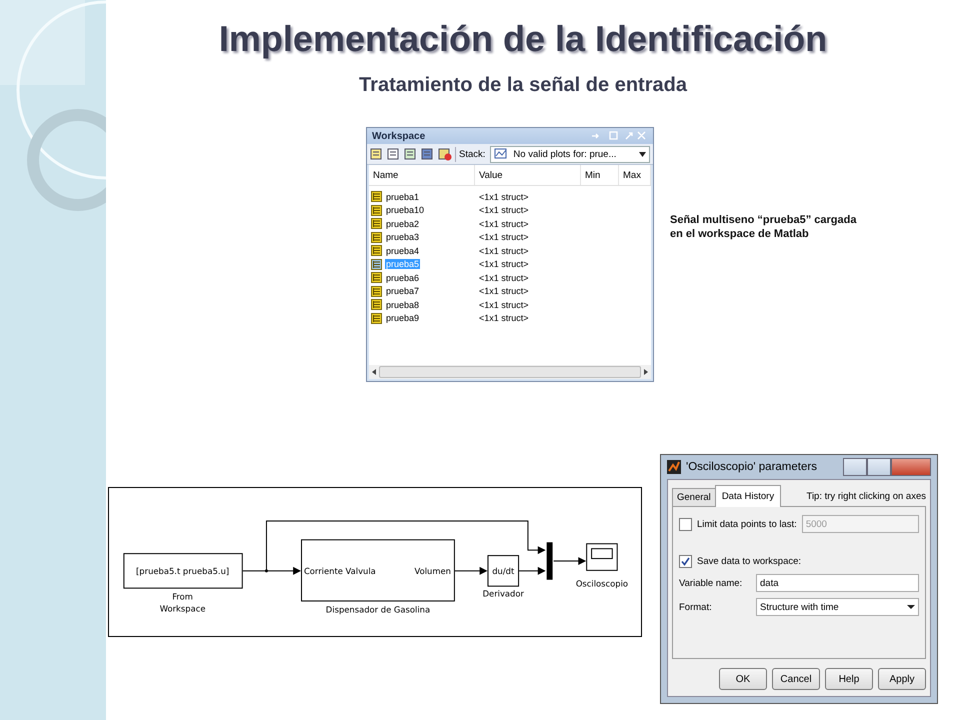  I want to click on port-label: Corriente Valvula, so click(340, 571).